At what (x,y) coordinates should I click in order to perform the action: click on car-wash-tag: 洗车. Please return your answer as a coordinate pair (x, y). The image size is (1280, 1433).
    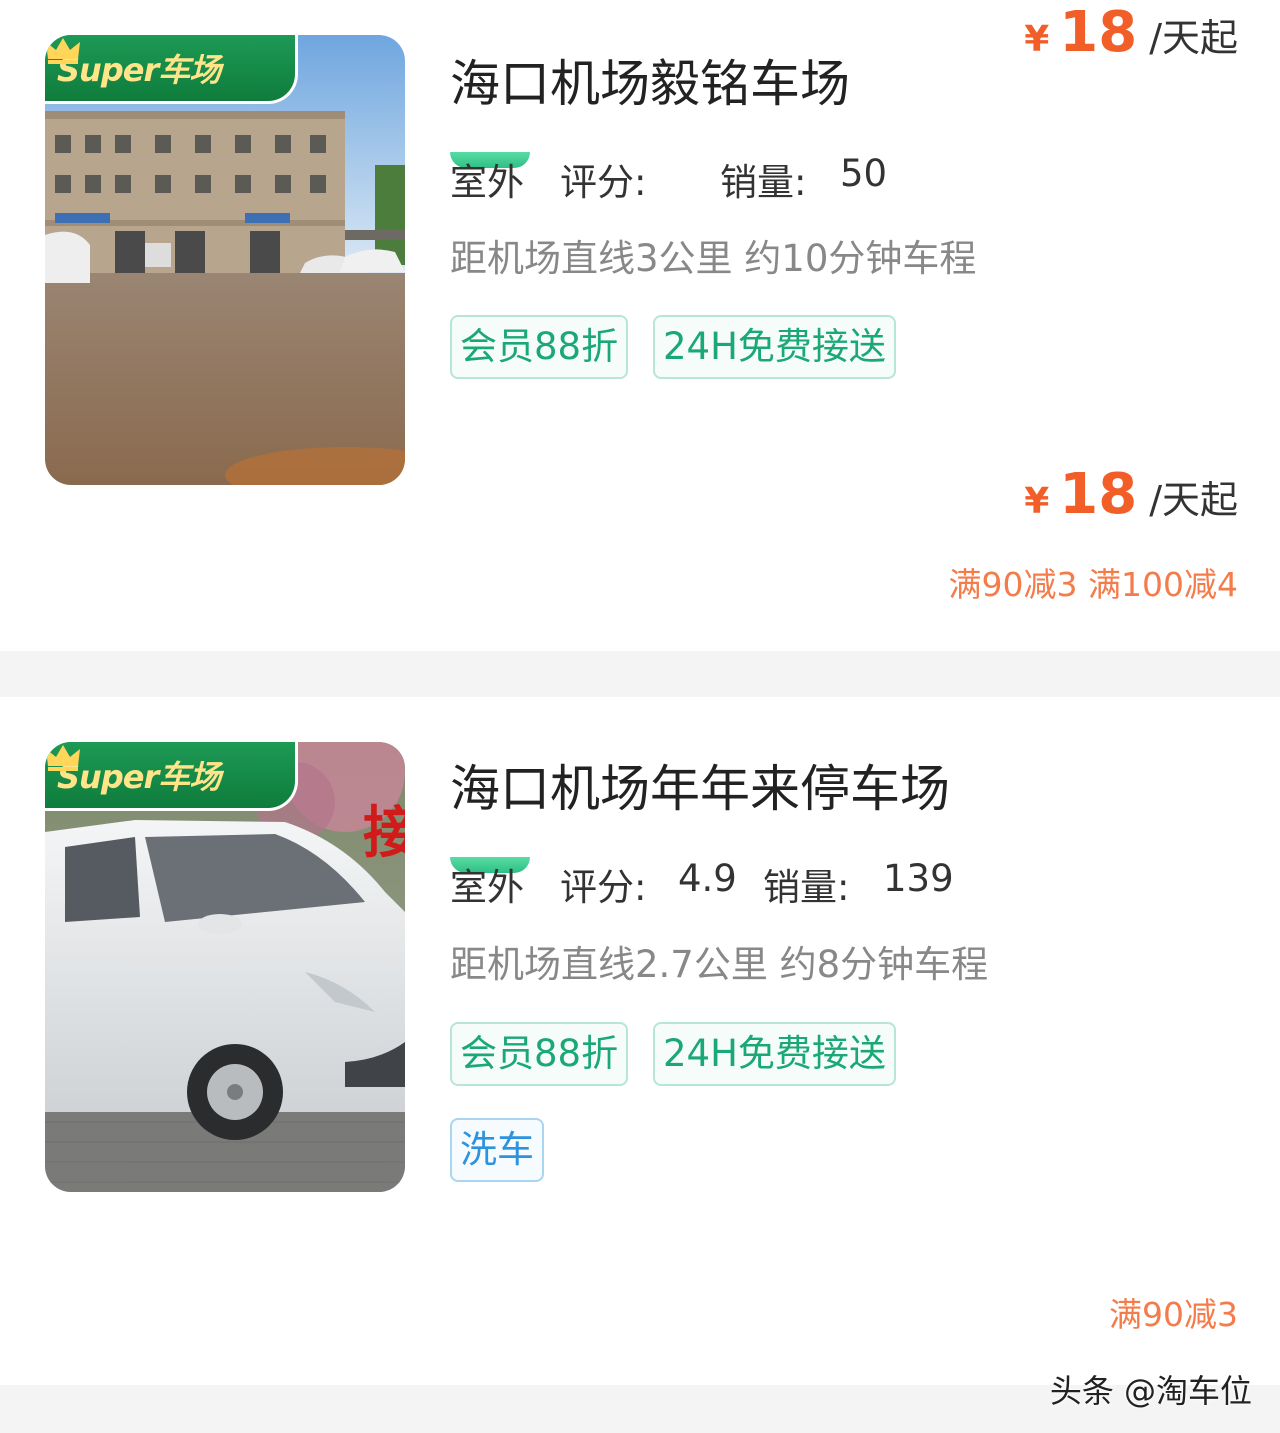
    Looking at the image, I should click on (497, 1150).